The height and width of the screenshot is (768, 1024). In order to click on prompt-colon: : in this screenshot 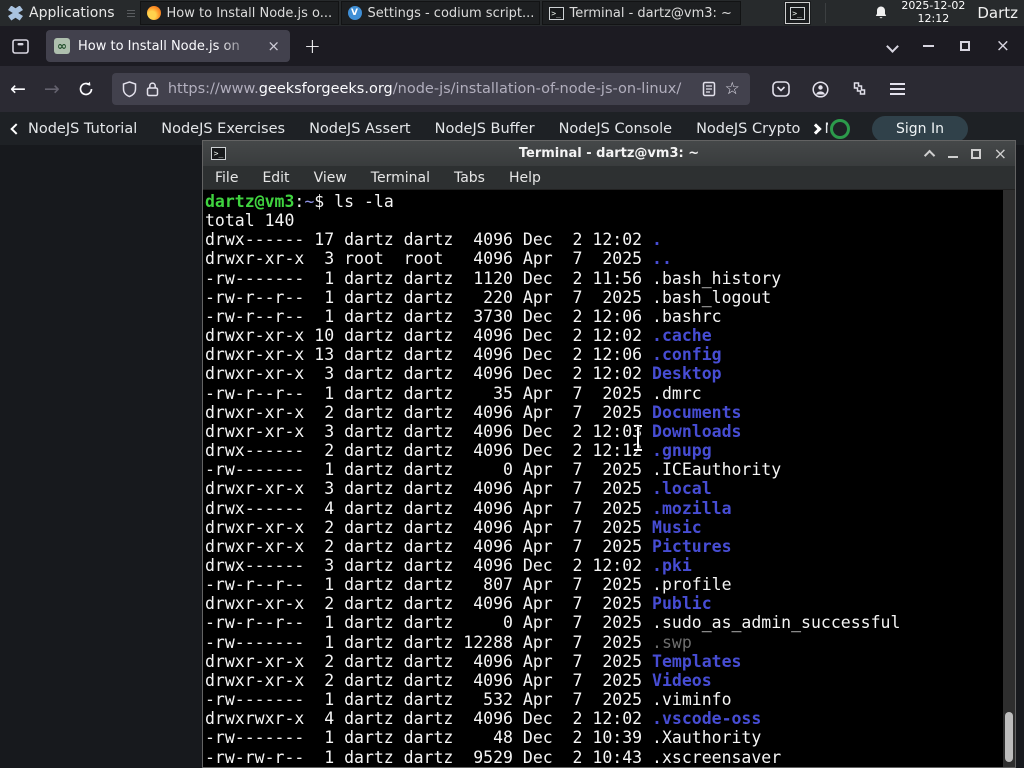, I will do `click(299, 201)`.